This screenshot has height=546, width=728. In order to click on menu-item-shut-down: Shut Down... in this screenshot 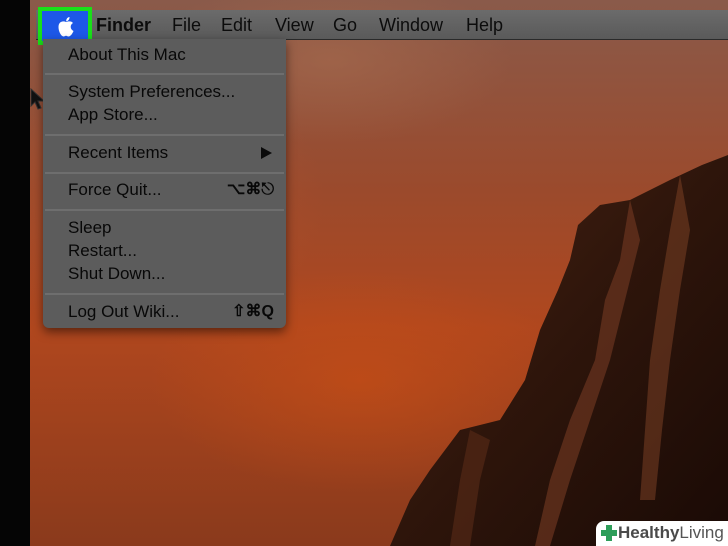, I will do `click(116, 274)`.